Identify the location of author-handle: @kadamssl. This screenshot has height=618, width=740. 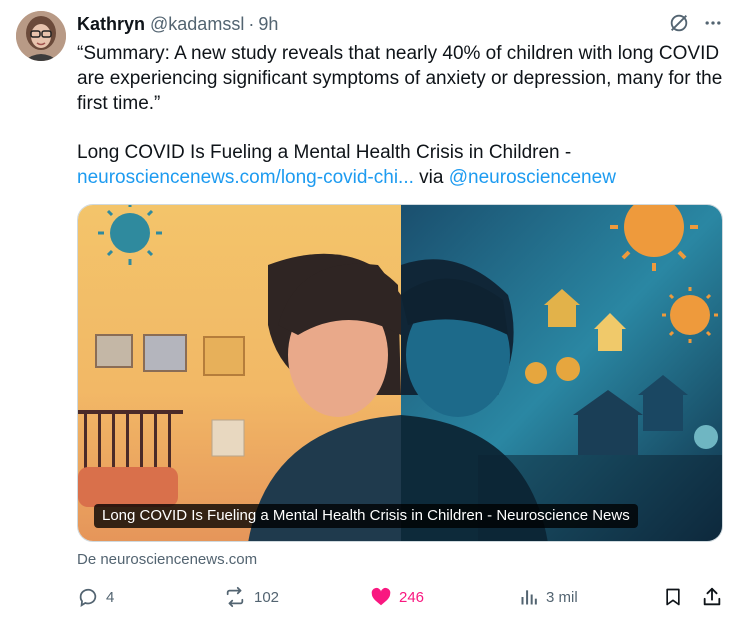
(197, 24).